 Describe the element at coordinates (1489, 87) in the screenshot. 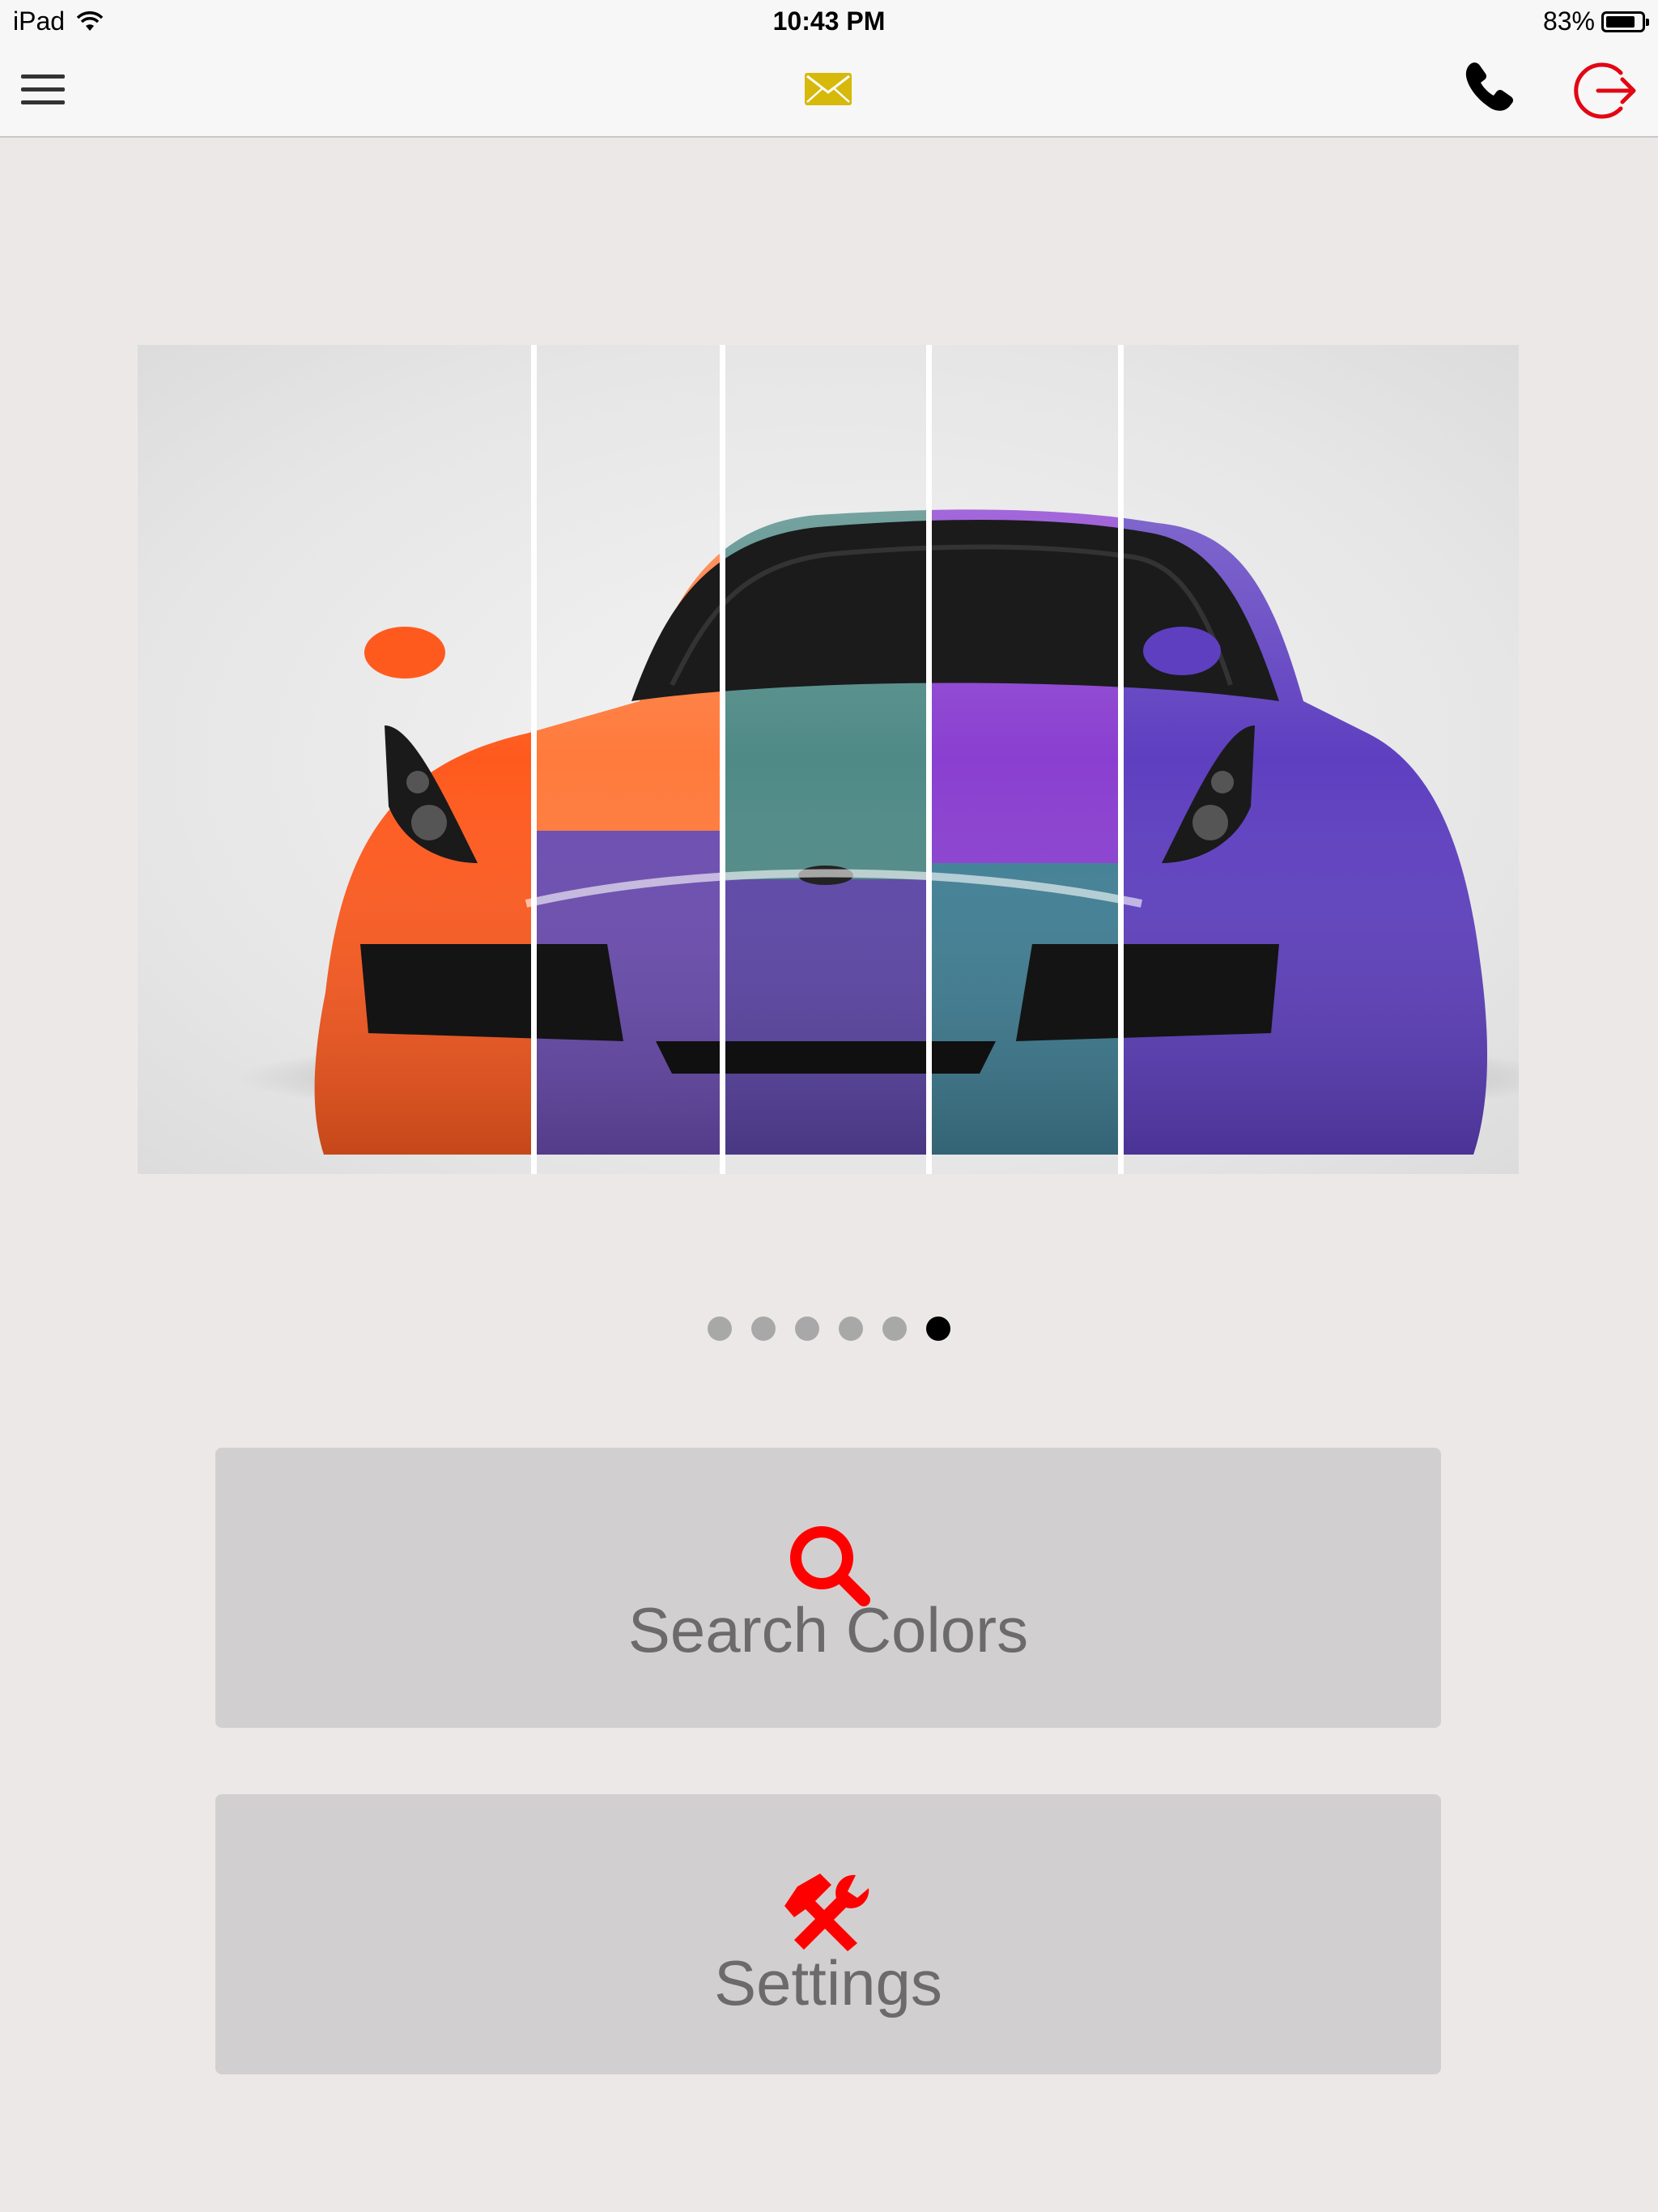

I see `phone-icon` at that location.